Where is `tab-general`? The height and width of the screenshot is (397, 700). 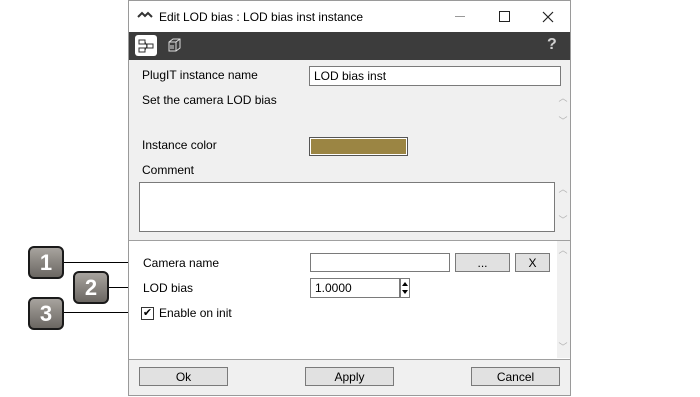 tab-general is located at coordinates (146, 45).